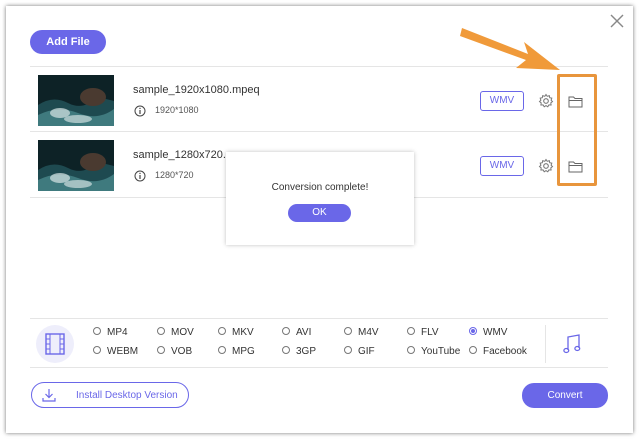 This screenshot has height=439, width=640. Describe the element at coordinates (175, 332) in the screenshot. I see `format-option-mov: MOV` at that location.